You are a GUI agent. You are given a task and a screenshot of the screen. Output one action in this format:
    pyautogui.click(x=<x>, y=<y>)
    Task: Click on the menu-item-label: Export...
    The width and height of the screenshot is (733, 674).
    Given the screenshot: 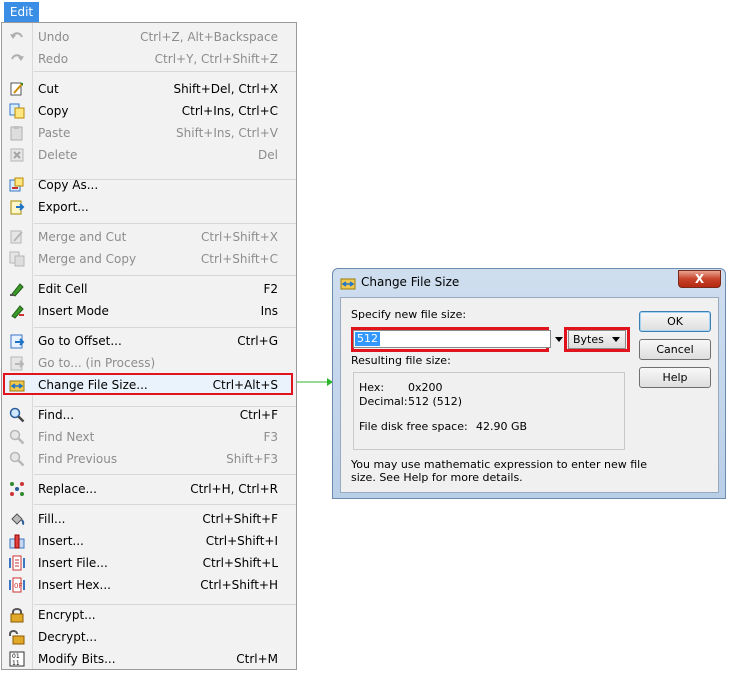 What is the action you would take?
    pyautogui.click(x=63, y=207)
    